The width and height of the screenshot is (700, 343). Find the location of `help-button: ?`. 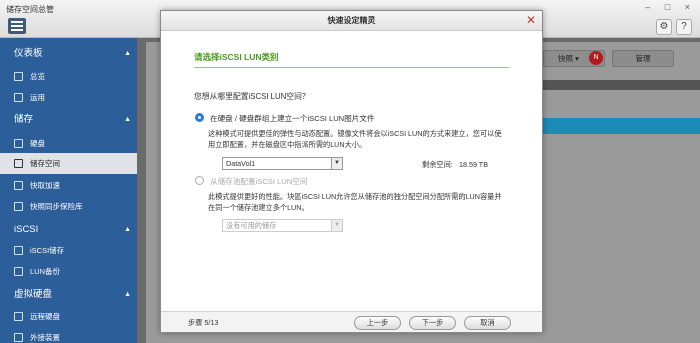

help-button: ? is located at coordinates (684, 27).